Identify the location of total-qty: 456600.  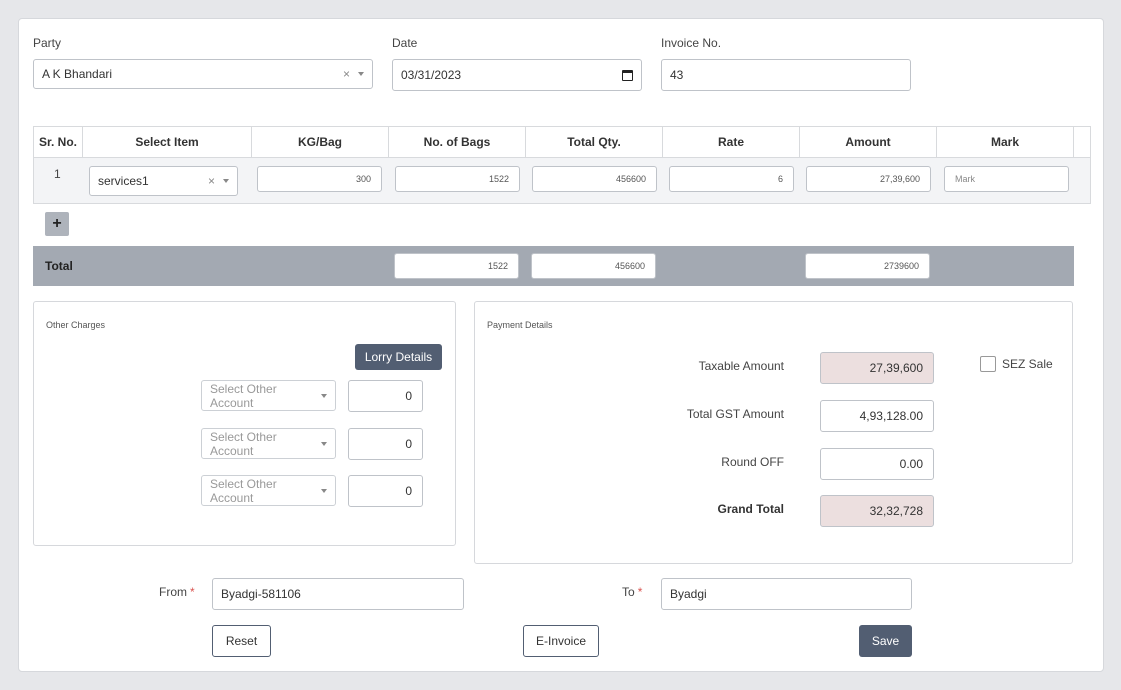
(593, 266).